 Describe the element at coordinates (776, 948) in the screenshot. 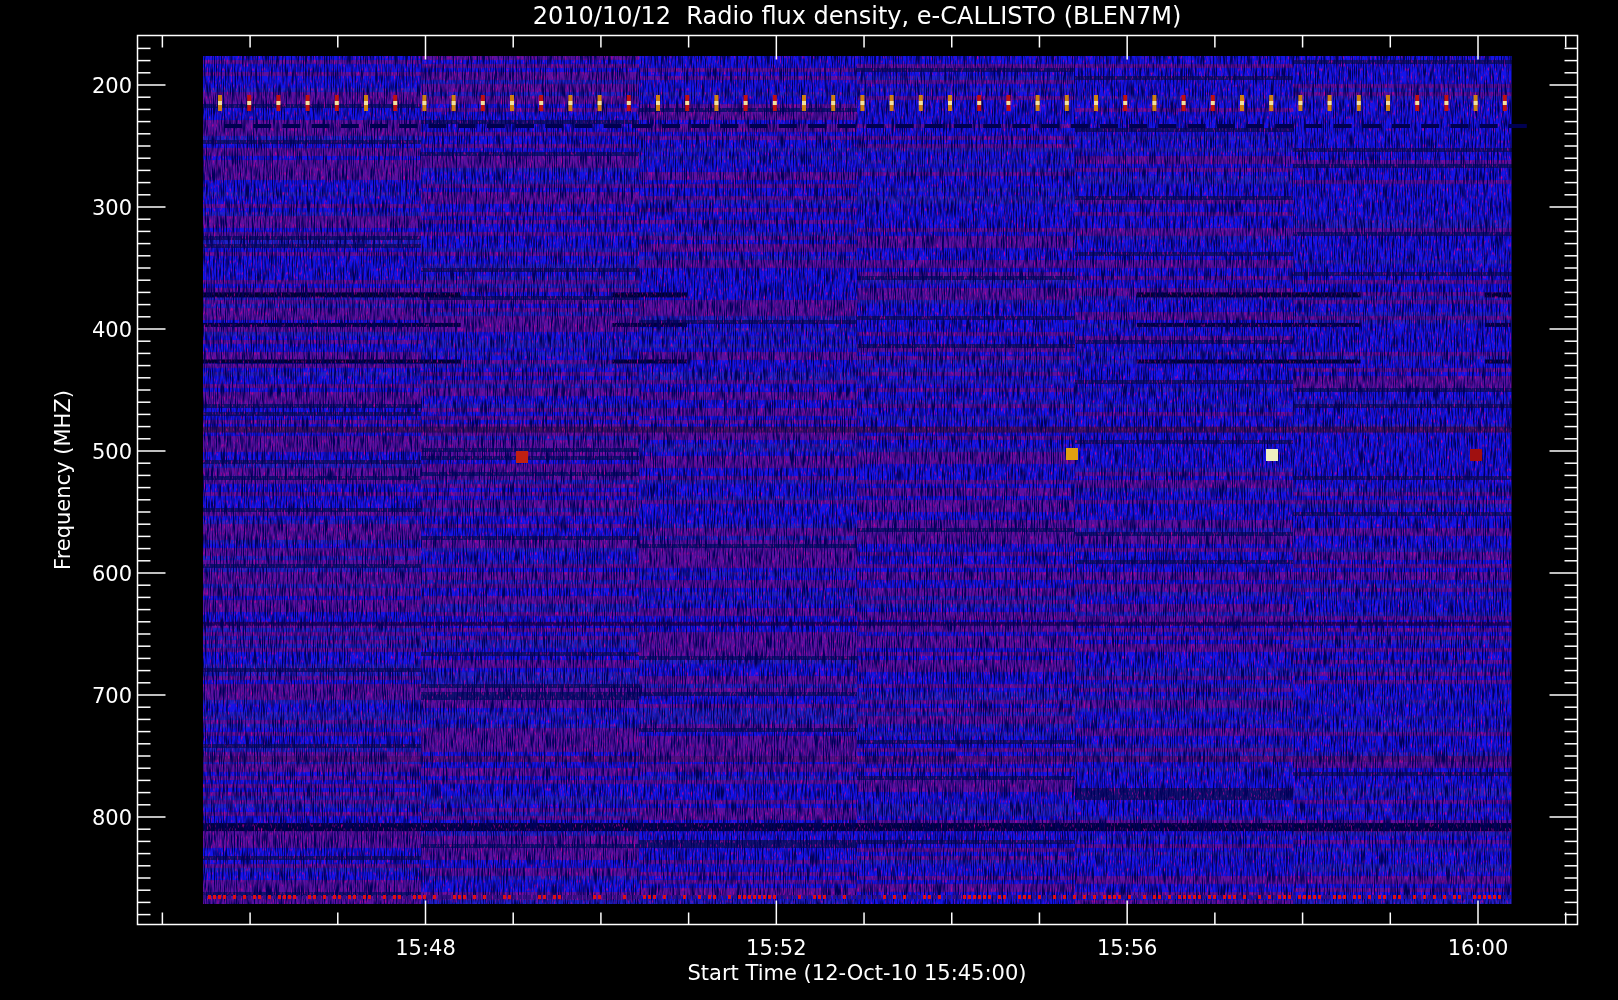

I see `x-tick-label: 15:52` at that location.